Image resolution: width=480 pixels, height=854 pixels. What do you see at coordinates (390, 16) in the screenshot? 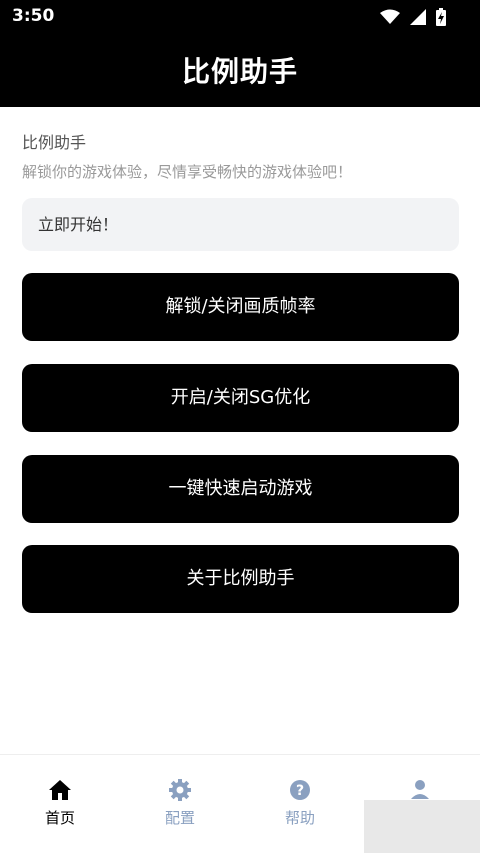
I see `wifi-icon` at bounding box center [390, 16].